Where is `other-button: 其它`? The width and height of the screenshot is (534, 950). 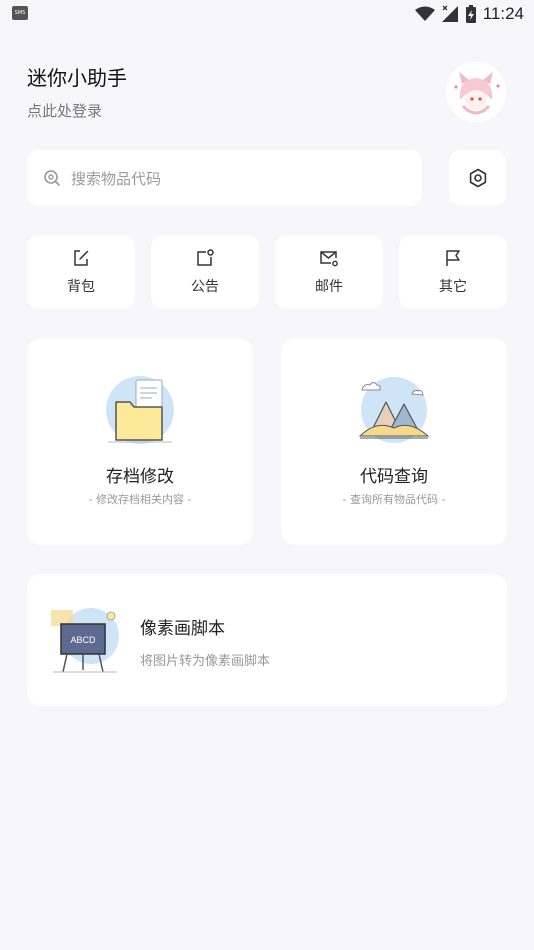 other-button: 其它 is located at coordinates (453, 272).